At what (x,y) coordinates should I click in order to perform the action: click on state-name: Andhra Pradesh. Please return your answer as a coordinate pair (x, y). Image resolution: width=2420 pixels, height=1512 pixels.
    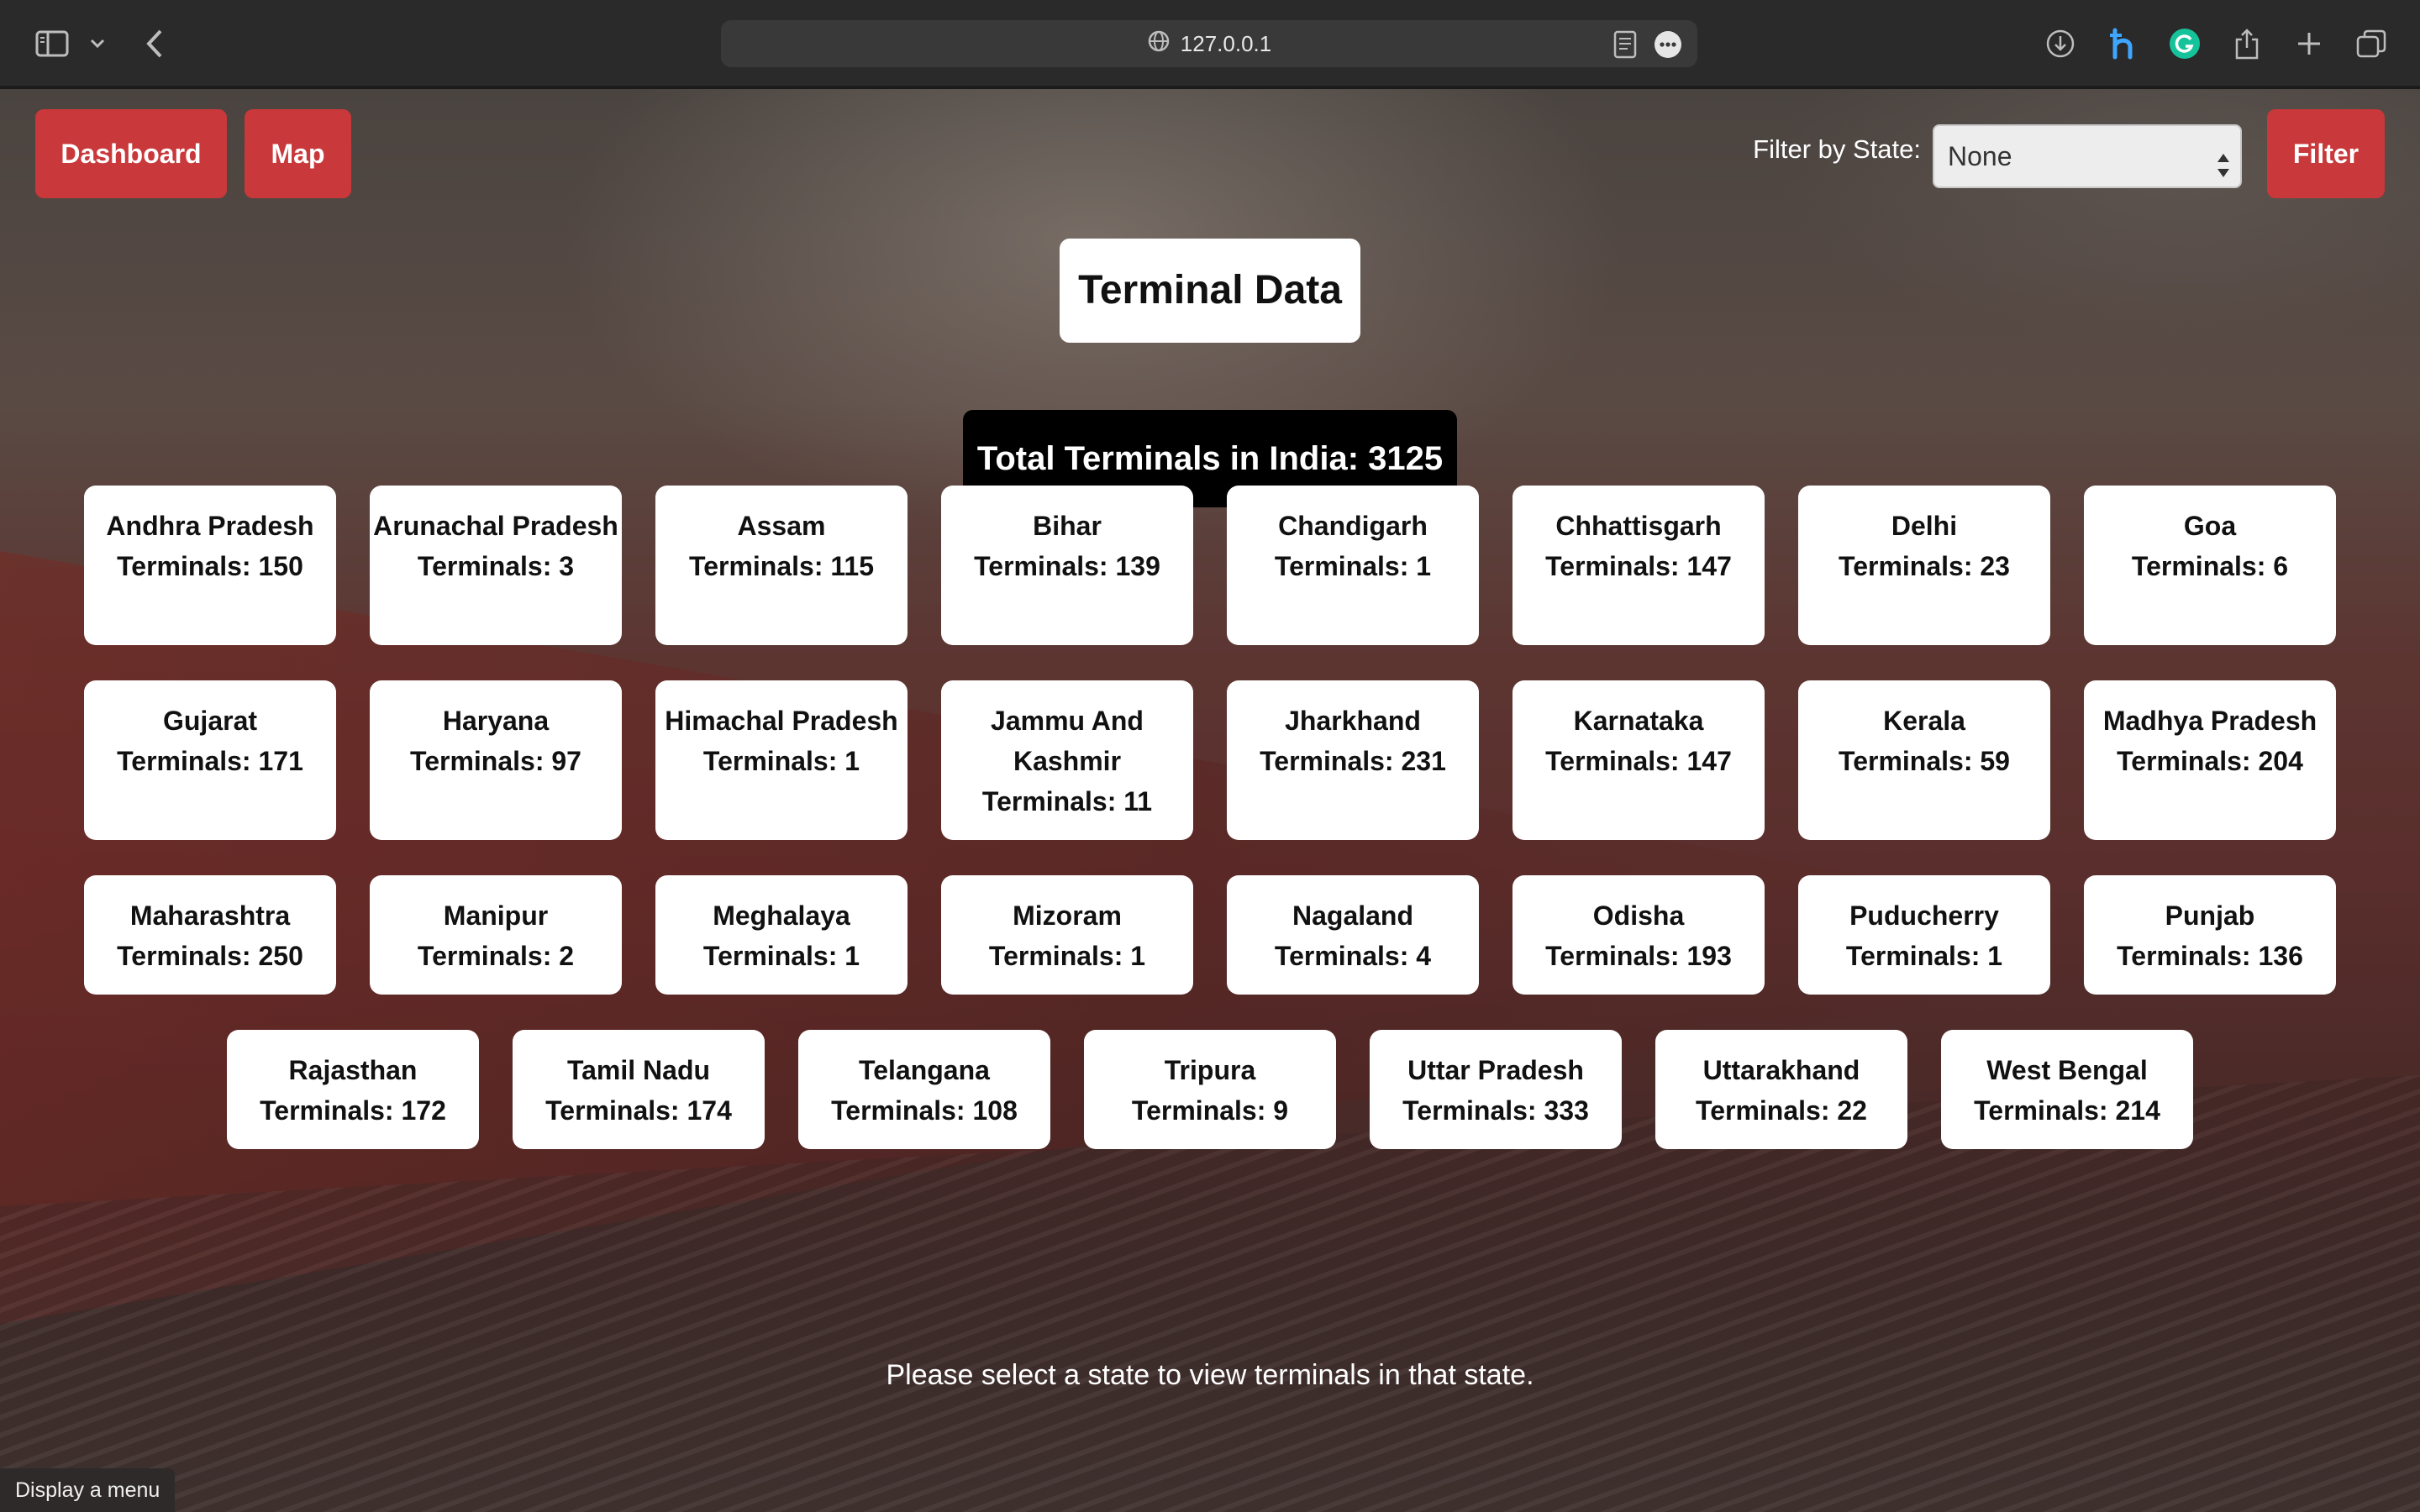
    Looking at the image, I should click on (210, 526).